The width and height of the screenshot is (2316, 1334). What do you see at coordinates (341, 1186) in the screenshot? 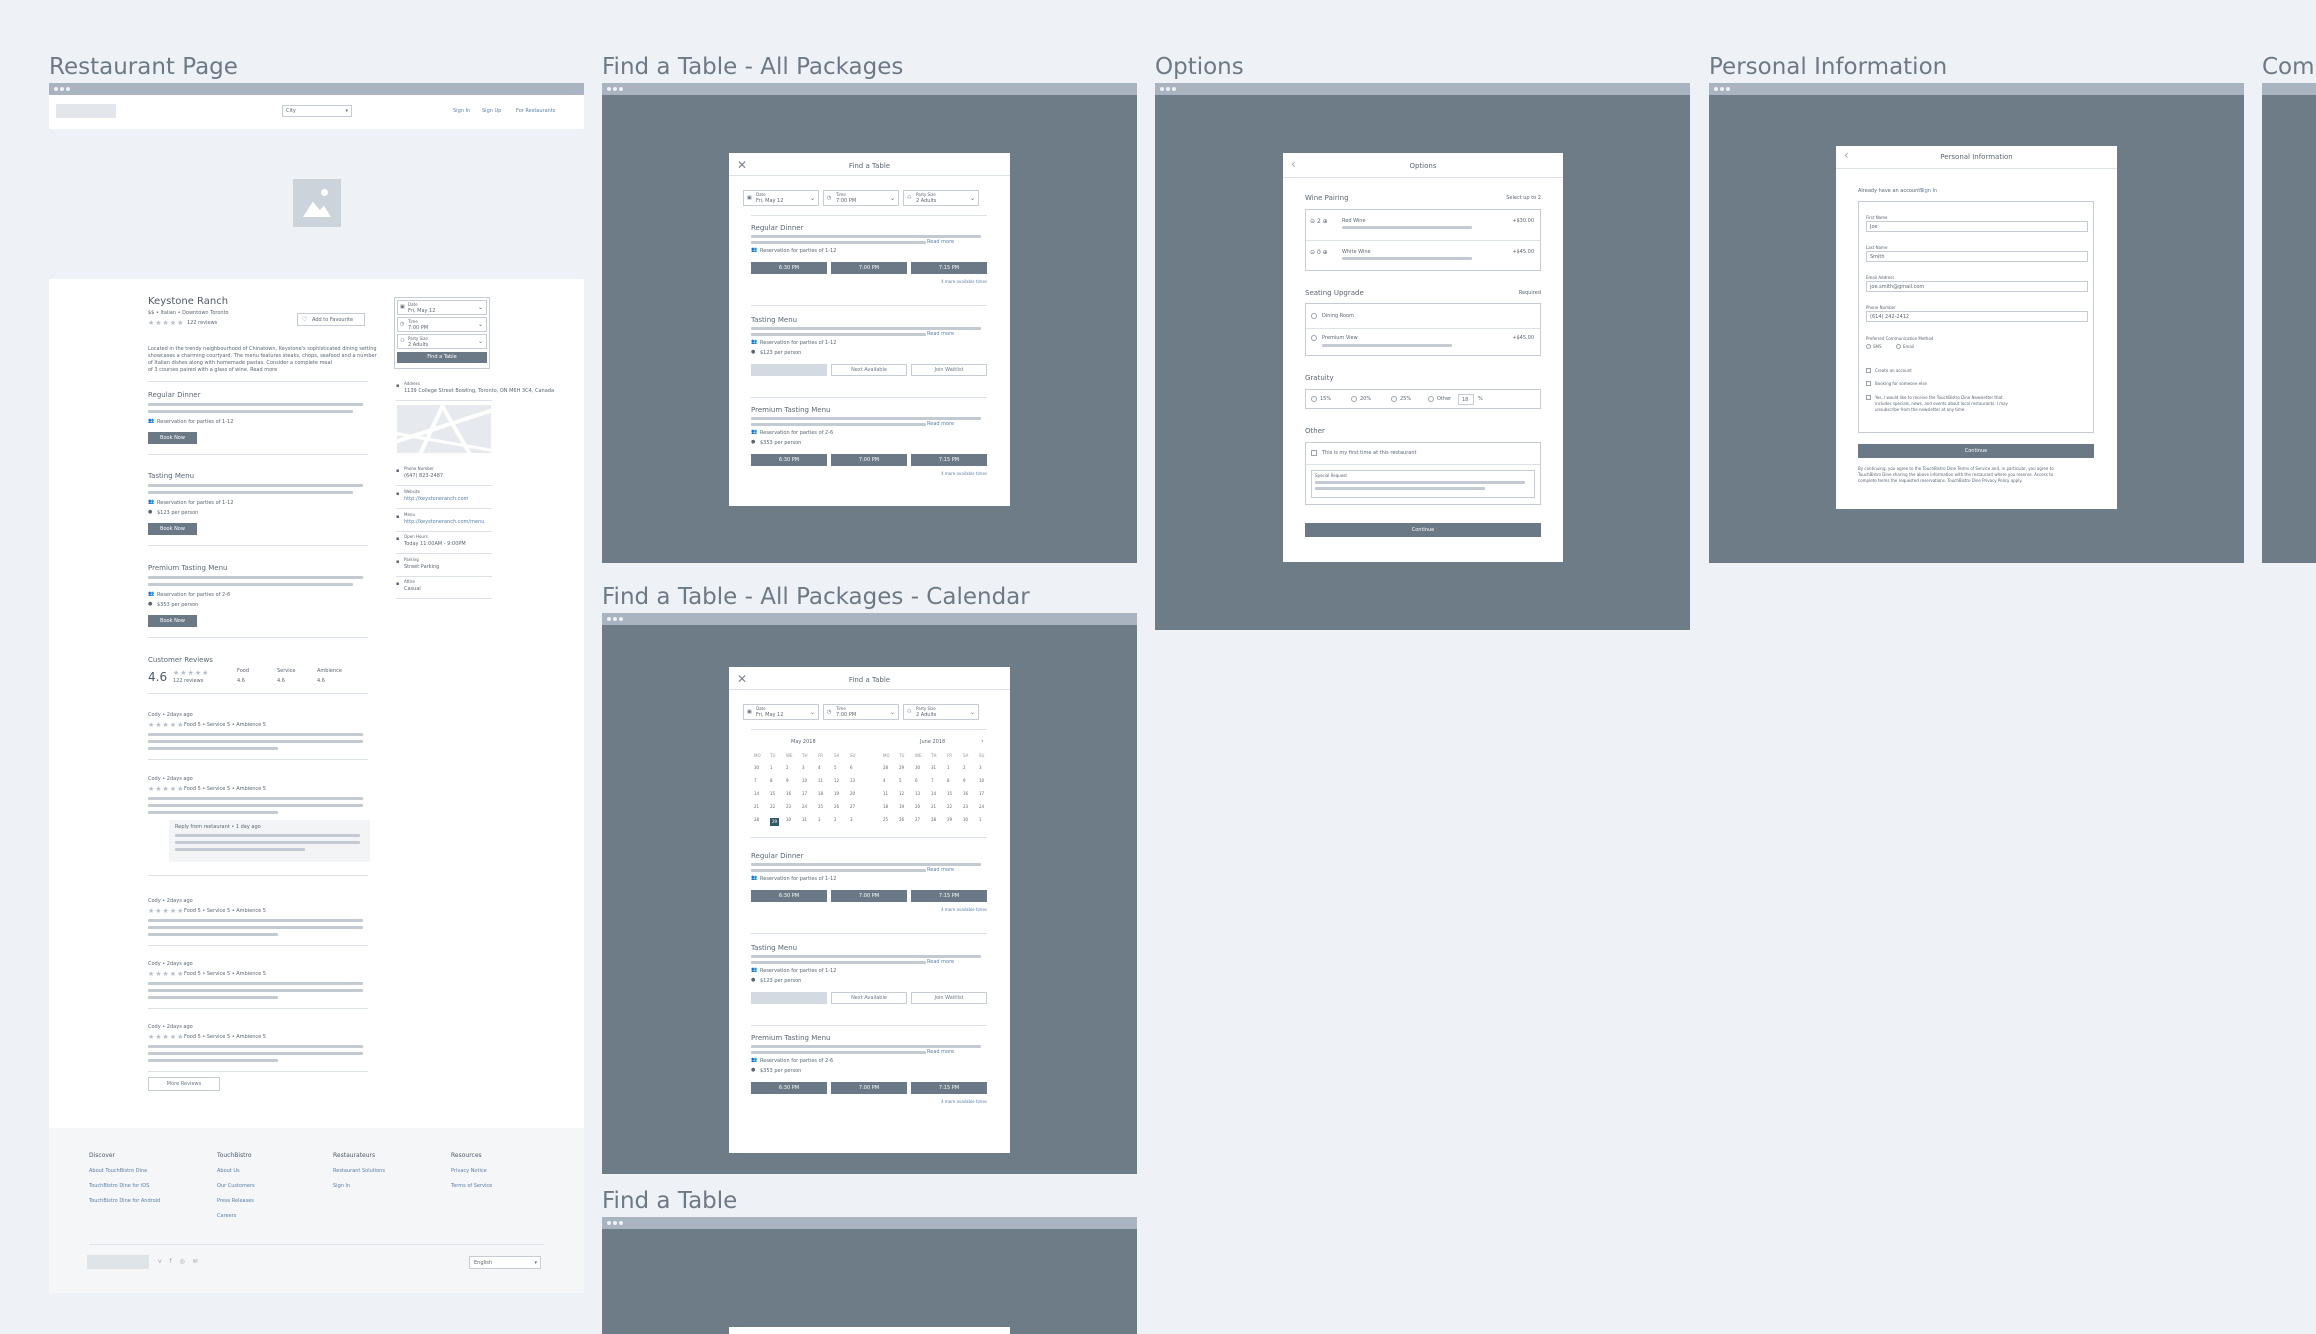
I see `footer-link: Sign In` at bounding box center [341, 1186].